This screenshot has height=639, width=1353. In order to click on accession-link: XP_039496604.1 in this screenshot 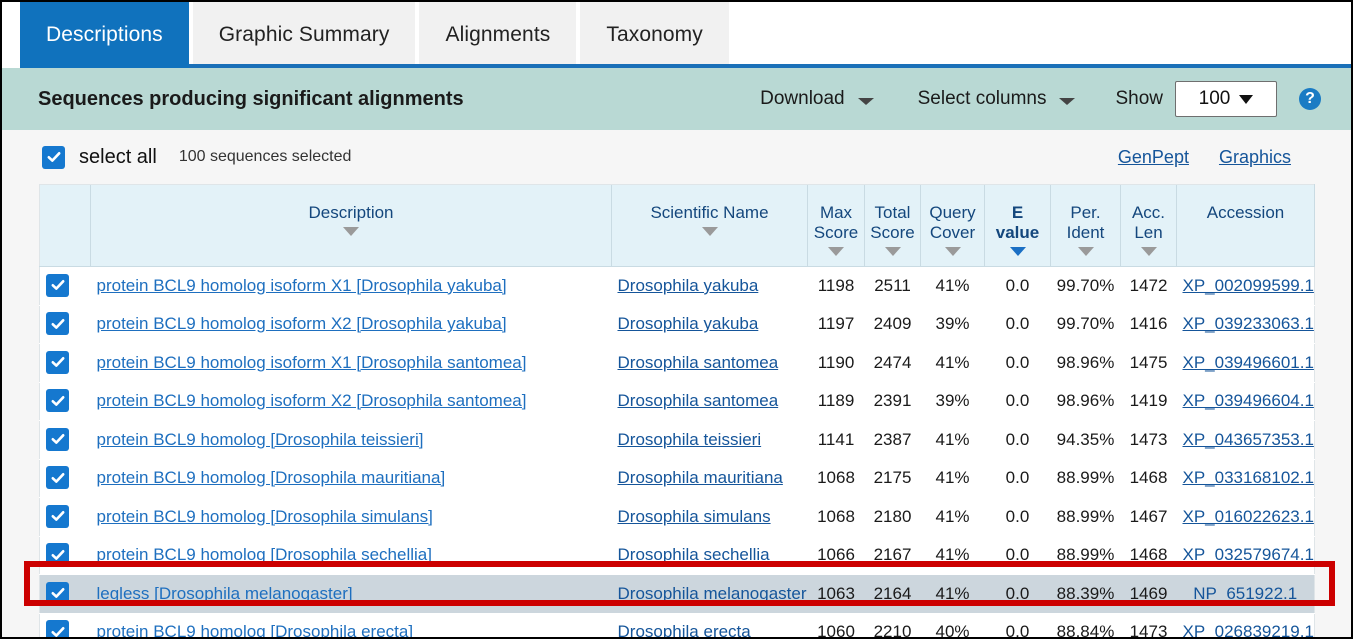, I will do `click(1248, 400)`.